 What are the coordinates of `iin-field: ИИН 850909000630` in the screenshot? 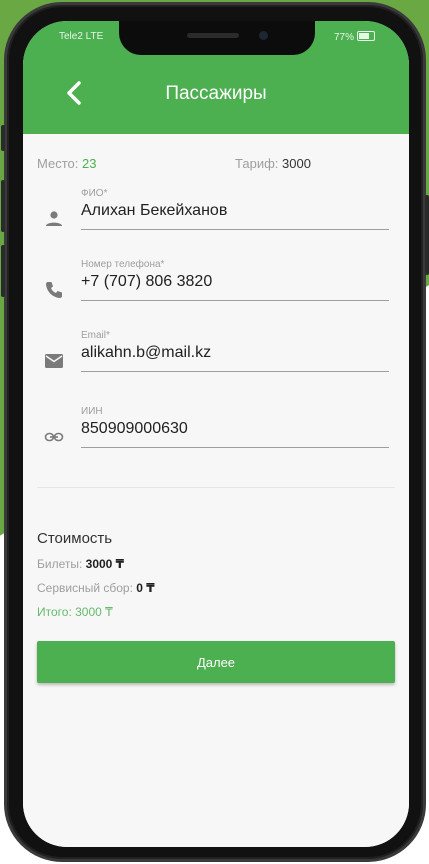 It's located at (216, 446).